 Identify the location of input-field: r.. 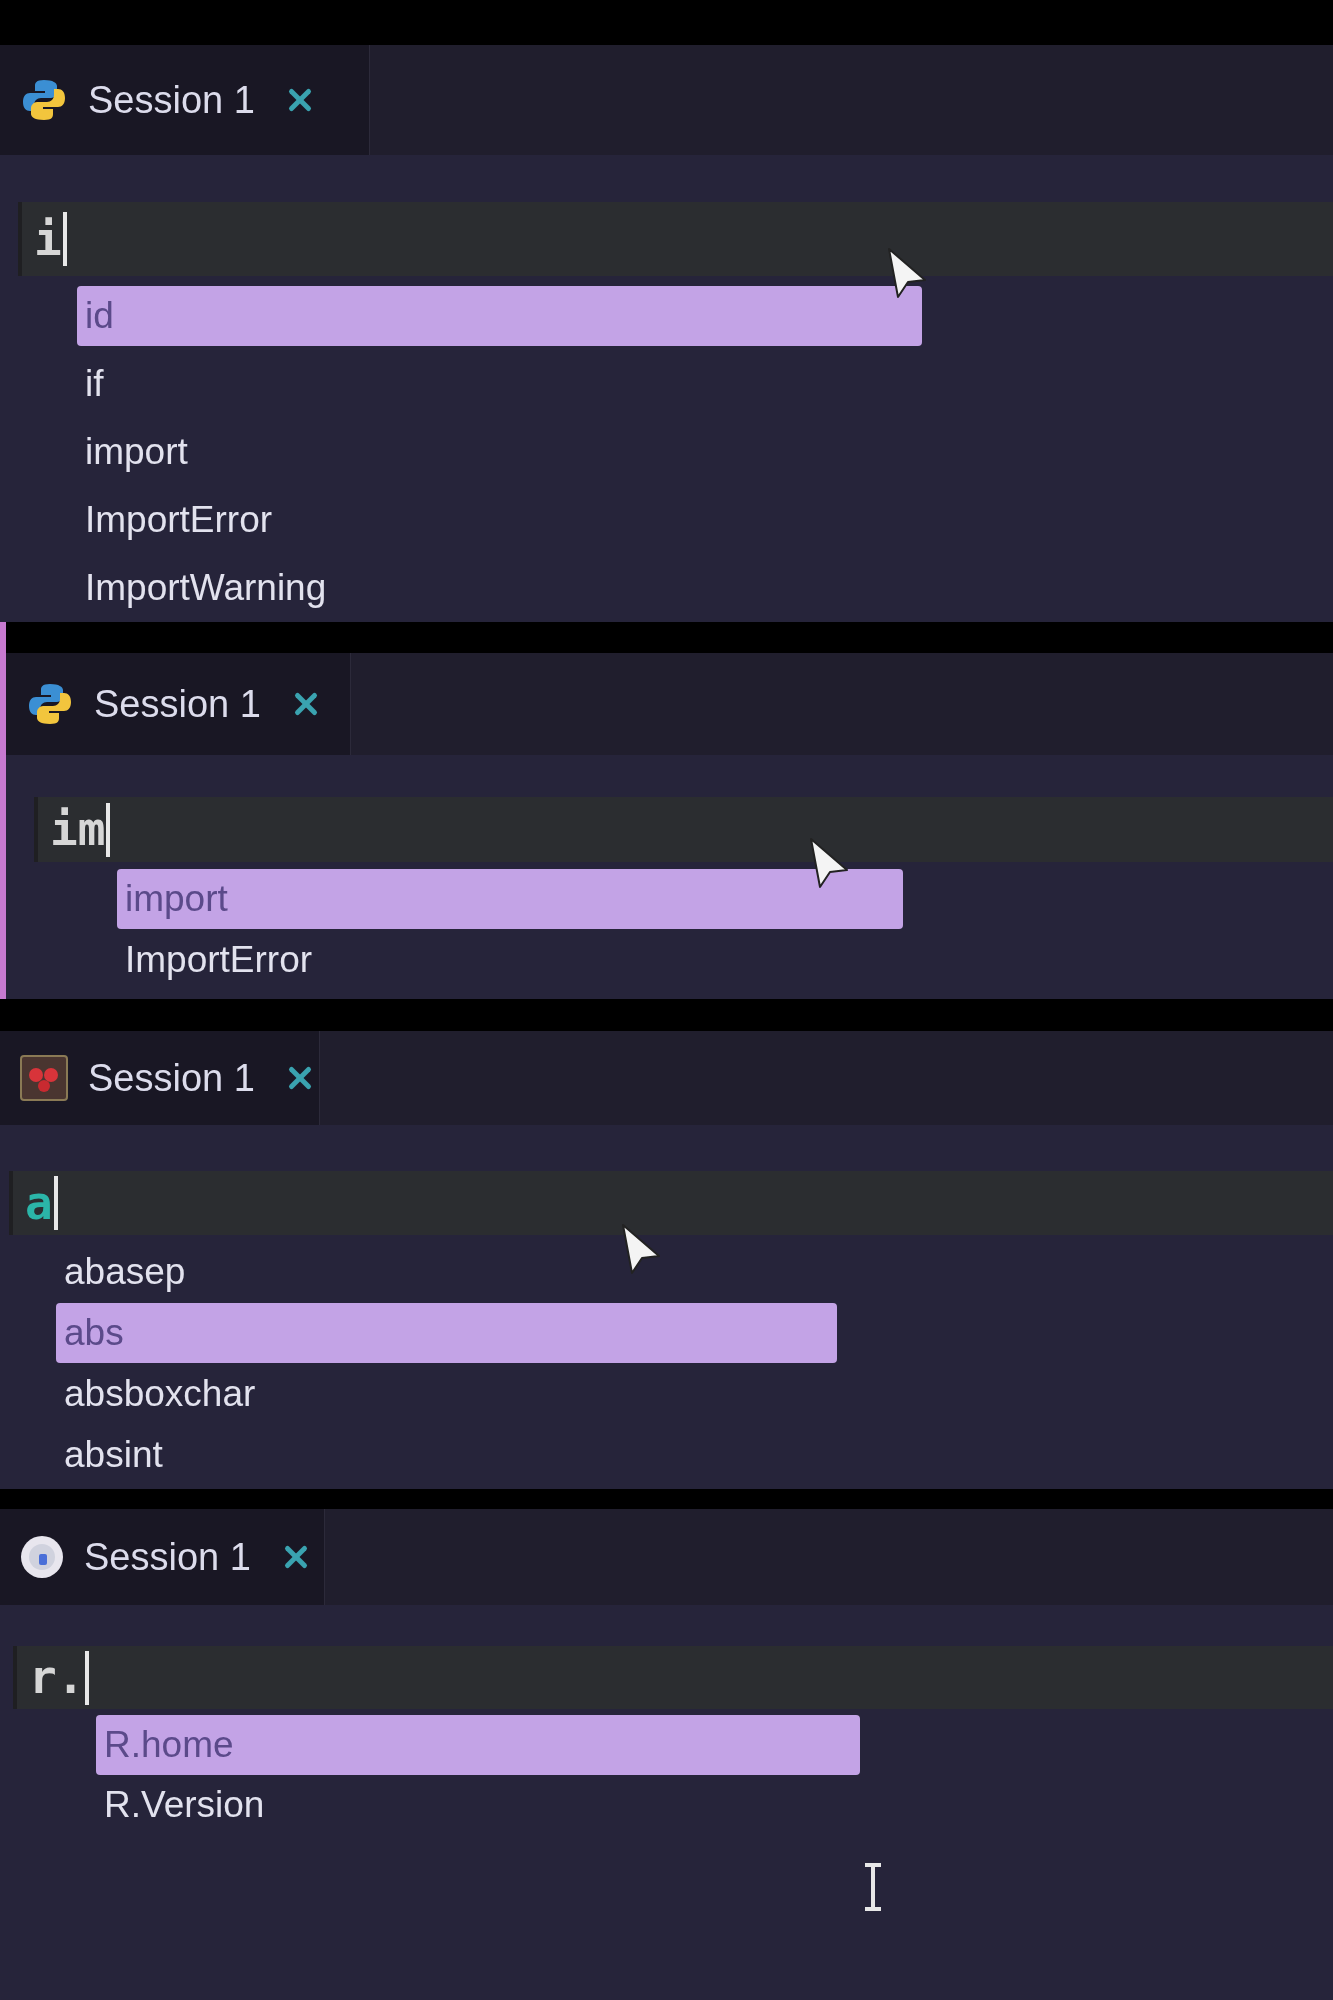
(673, 1677).